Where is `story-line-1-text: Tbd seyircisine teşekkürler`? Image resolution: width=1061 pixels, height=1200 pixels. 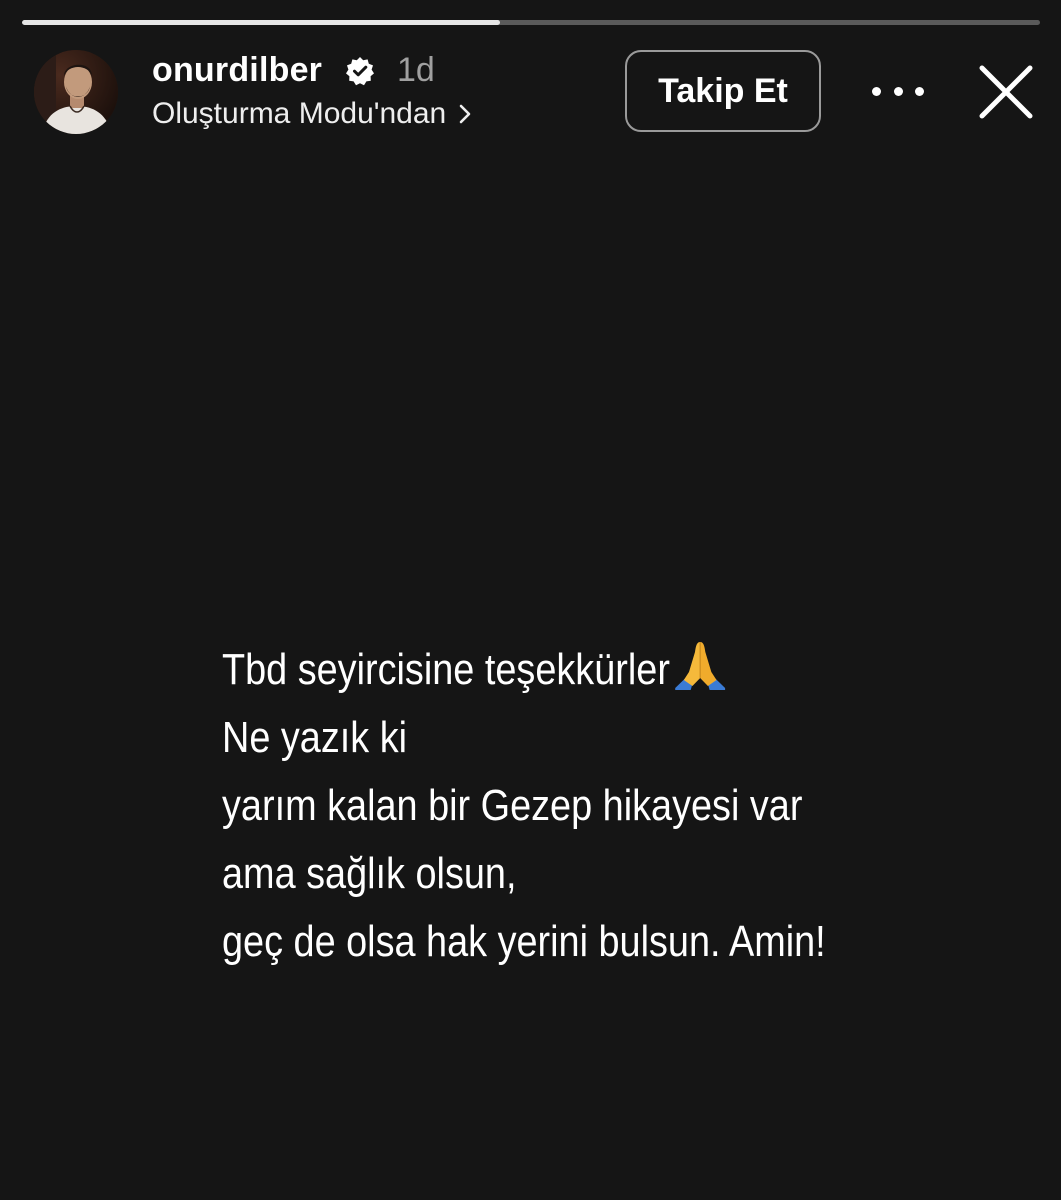 story-line-1-text: Tbd seyircisine teşekkürler is located at coordinates (446, 669).